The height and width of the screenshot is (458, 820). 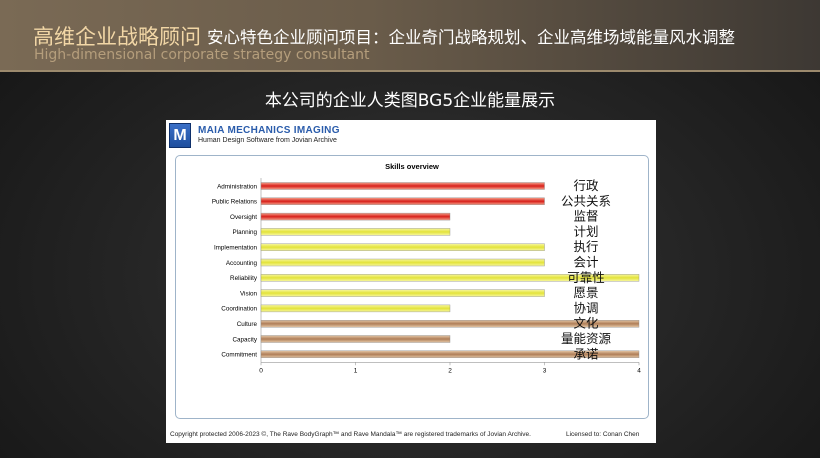 What do you see at coordinates (237, 186) in the screenshot?
I see `category-label: Administration` at bounding box center [237, 186].